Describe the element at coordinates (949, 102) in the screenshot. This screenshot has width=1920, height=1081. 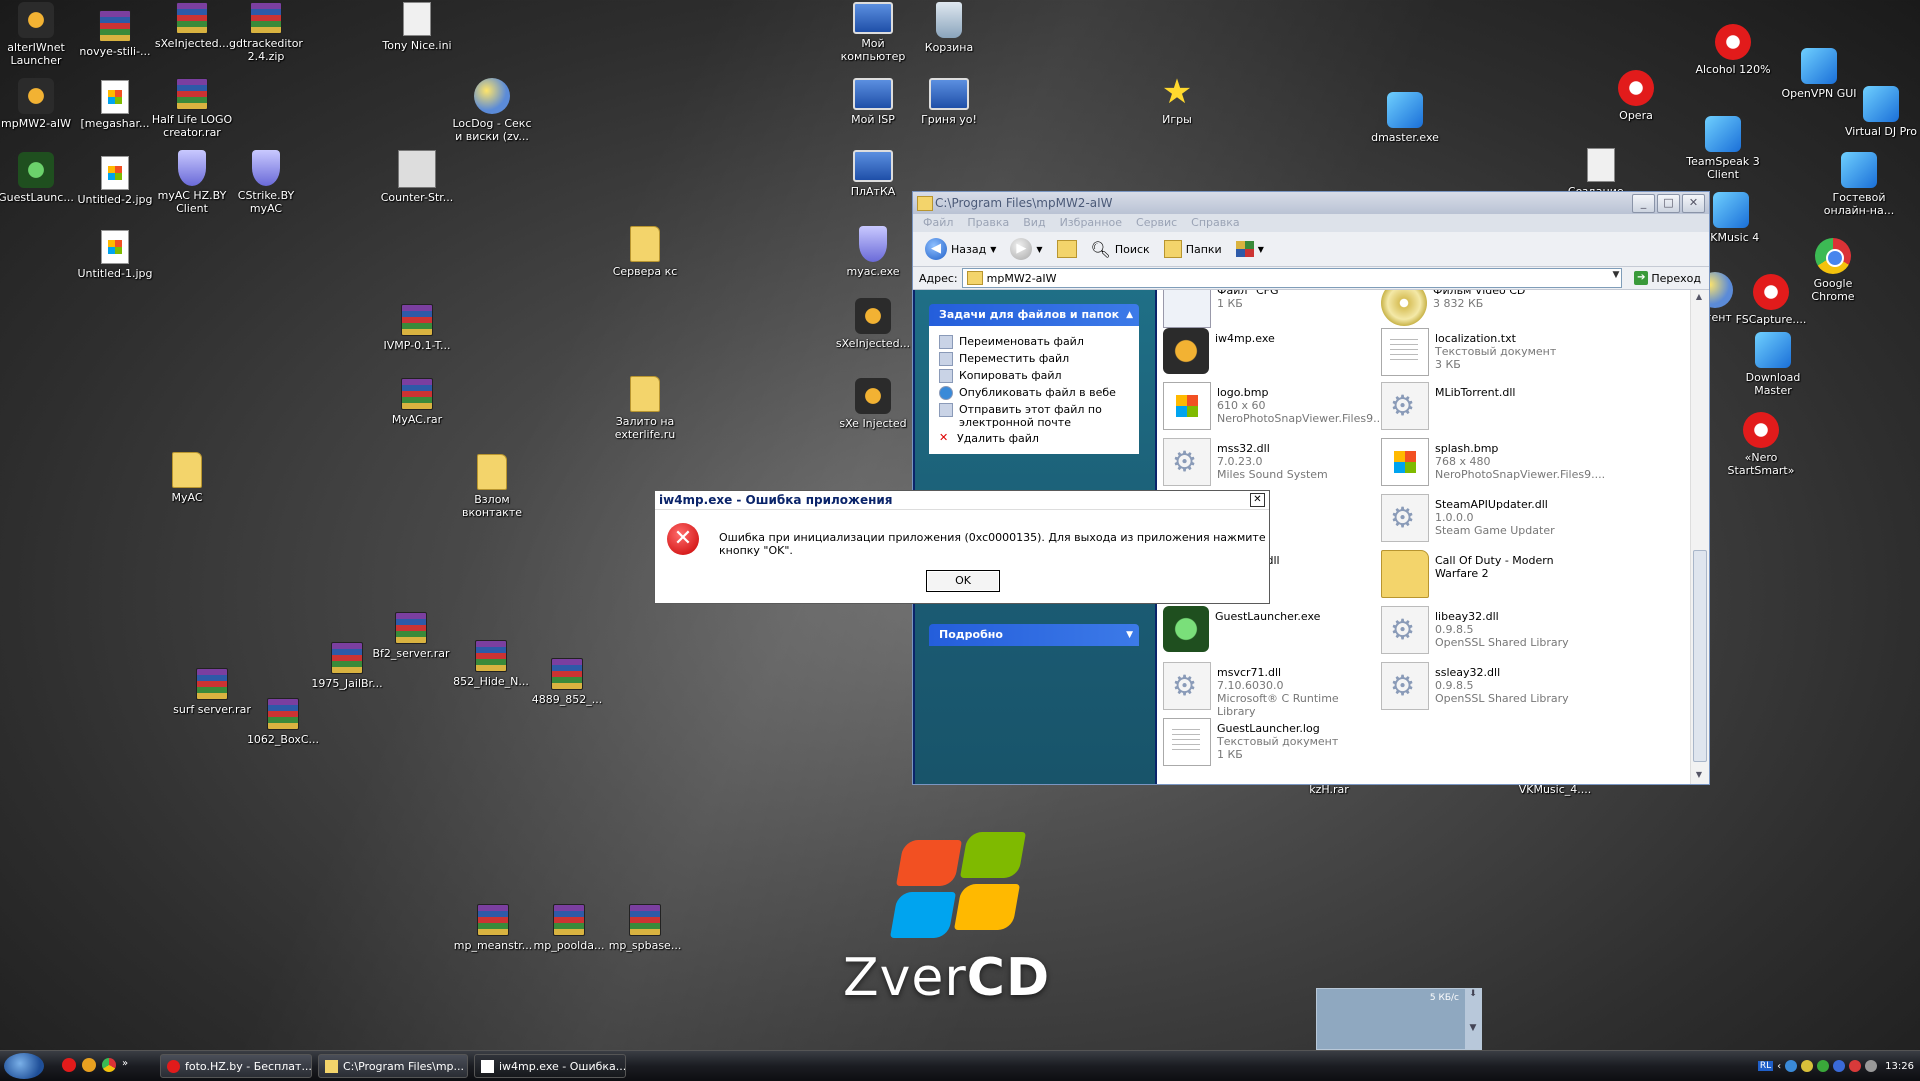
I see `desktop-icon: Гриня yo!` at that location.